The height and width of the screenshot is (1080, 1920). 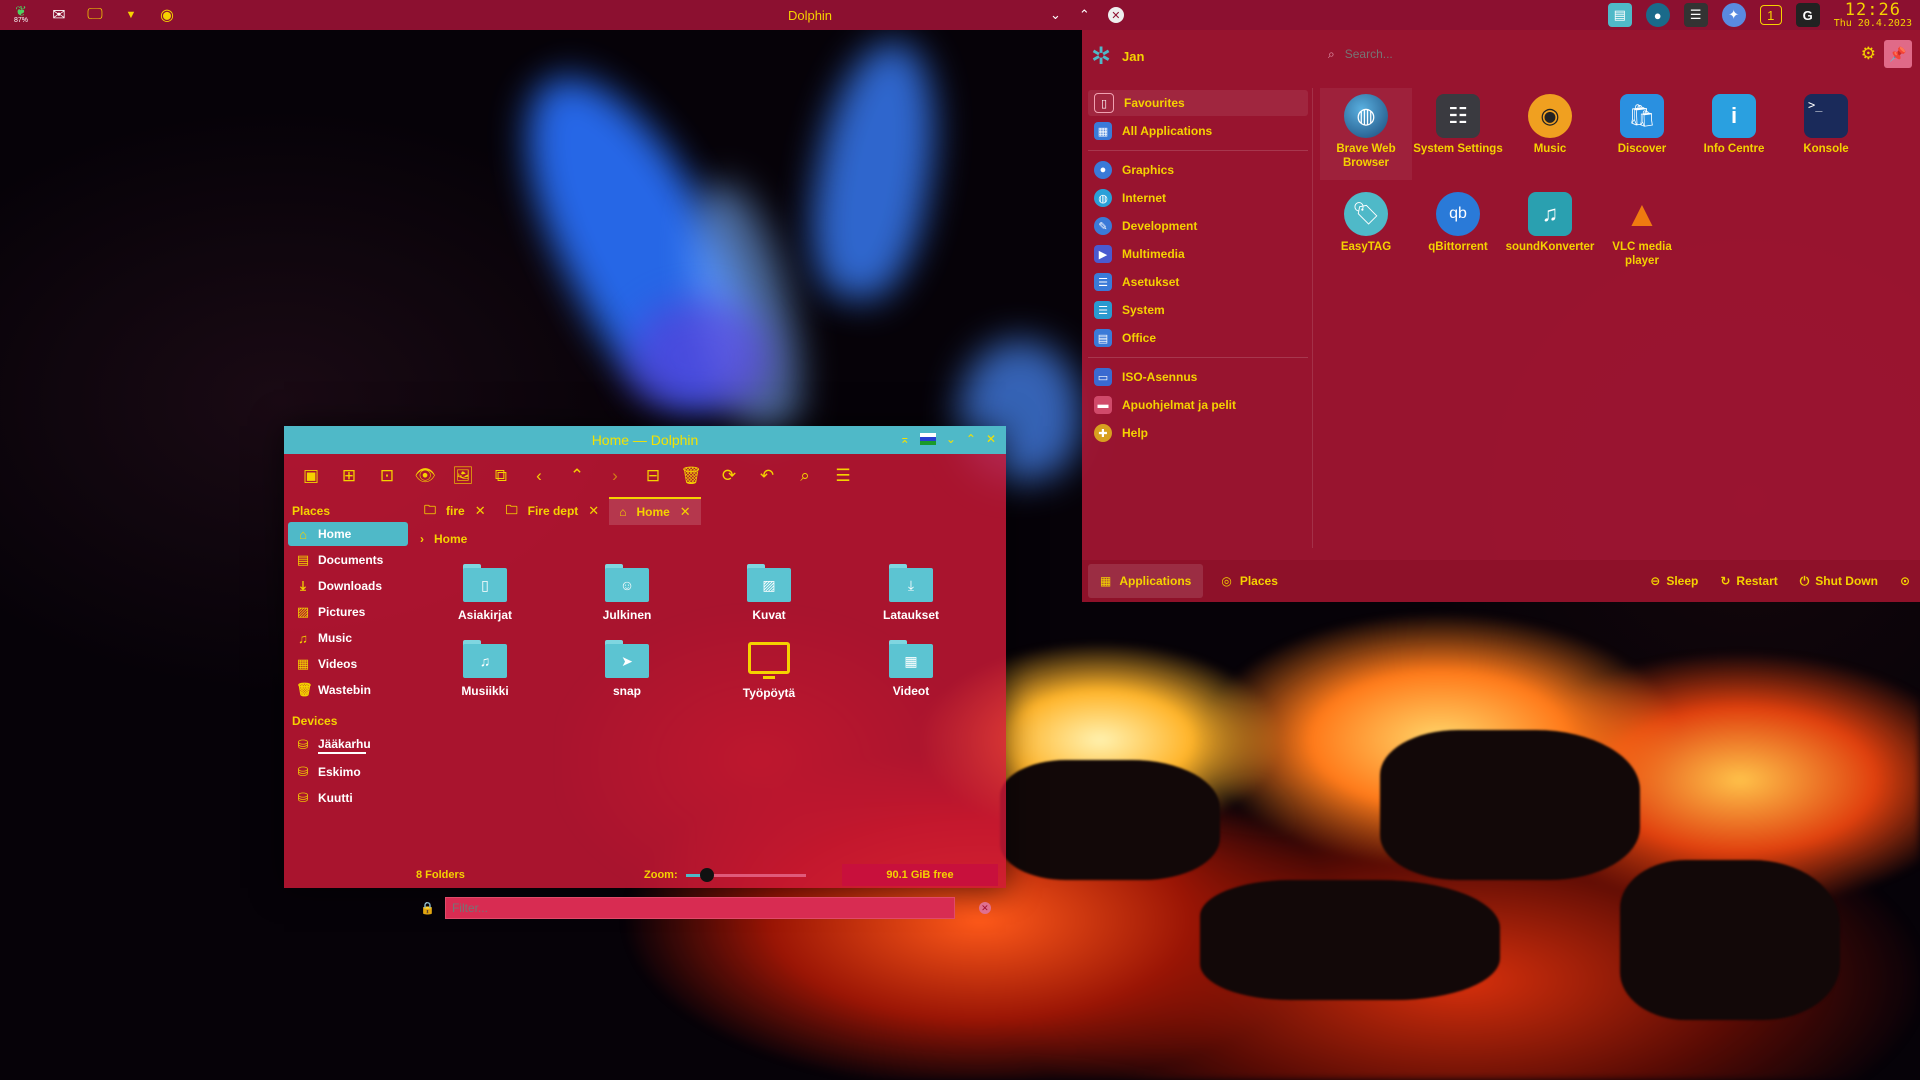 What do you see at coordinates (485, 590) in the screenshot?
I see `folder-item: ▯ Asiakirjat` at bounding box center [485, 590].